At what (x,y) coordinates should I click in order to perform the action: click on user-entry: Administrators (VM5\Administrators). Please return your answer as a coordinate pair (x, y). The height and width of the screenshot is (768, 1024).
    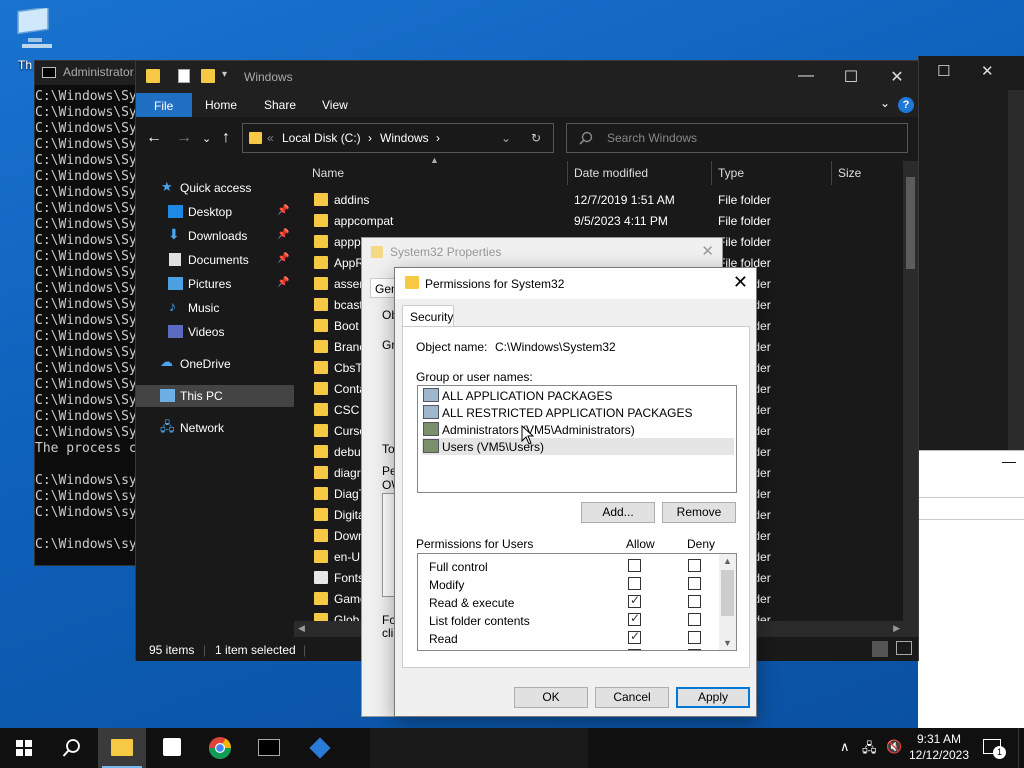
    Looking at the image, I should click on (578, 429).